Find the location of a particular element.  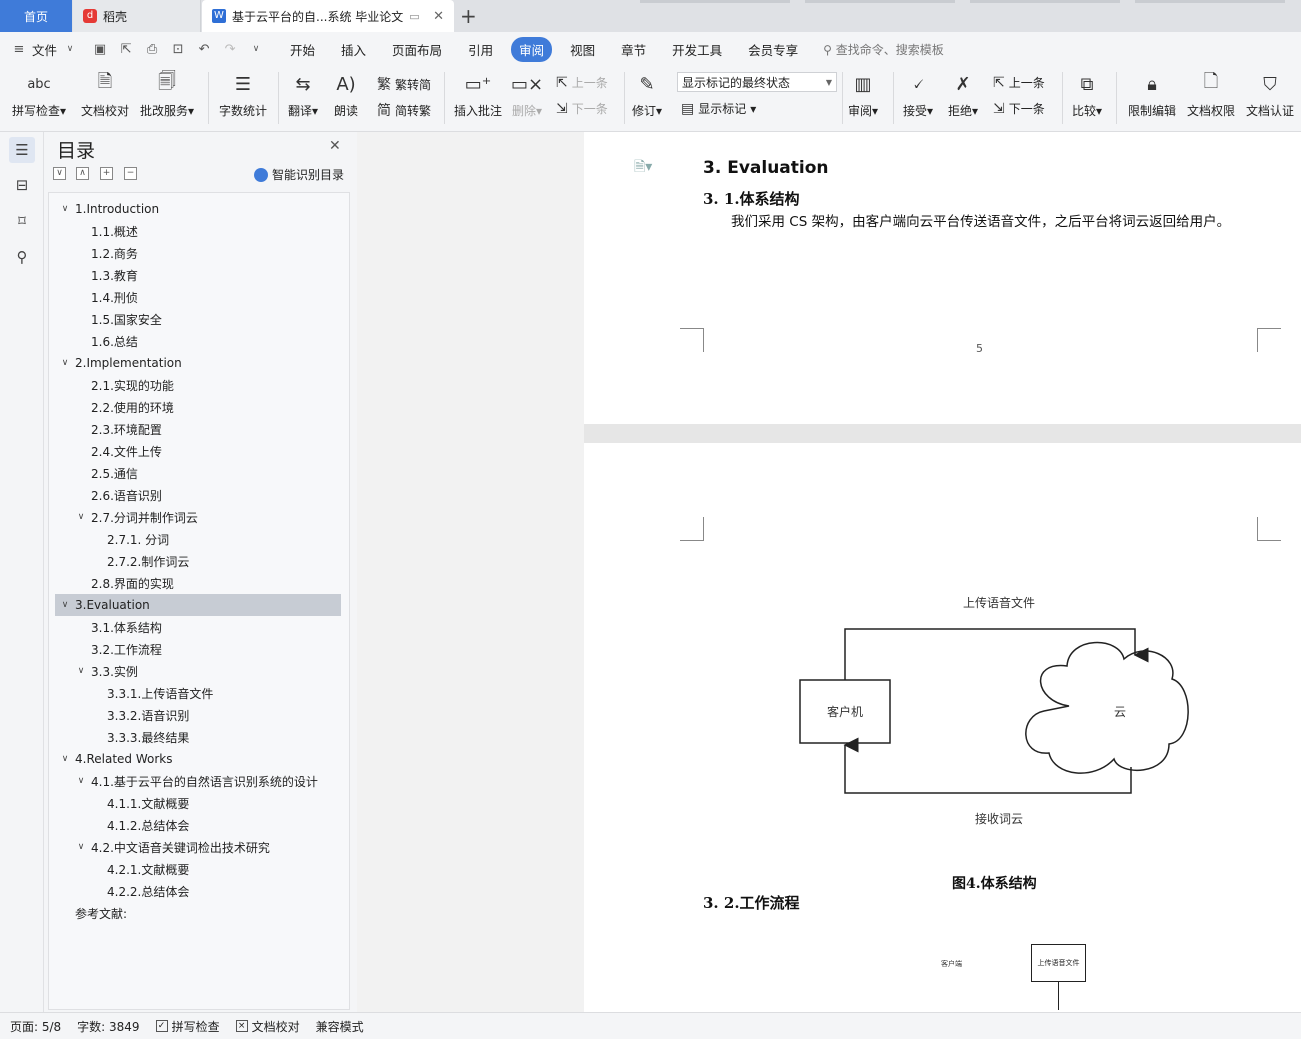

search-icon: ⚲ is located at coordinates (22, 257).